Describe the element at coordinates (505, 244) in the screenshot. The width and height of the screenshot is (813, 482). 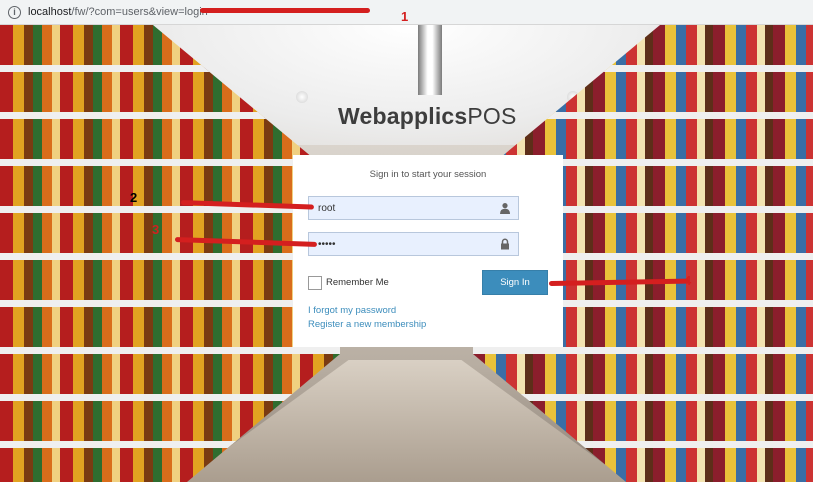
I see `lock-icon` at that location.